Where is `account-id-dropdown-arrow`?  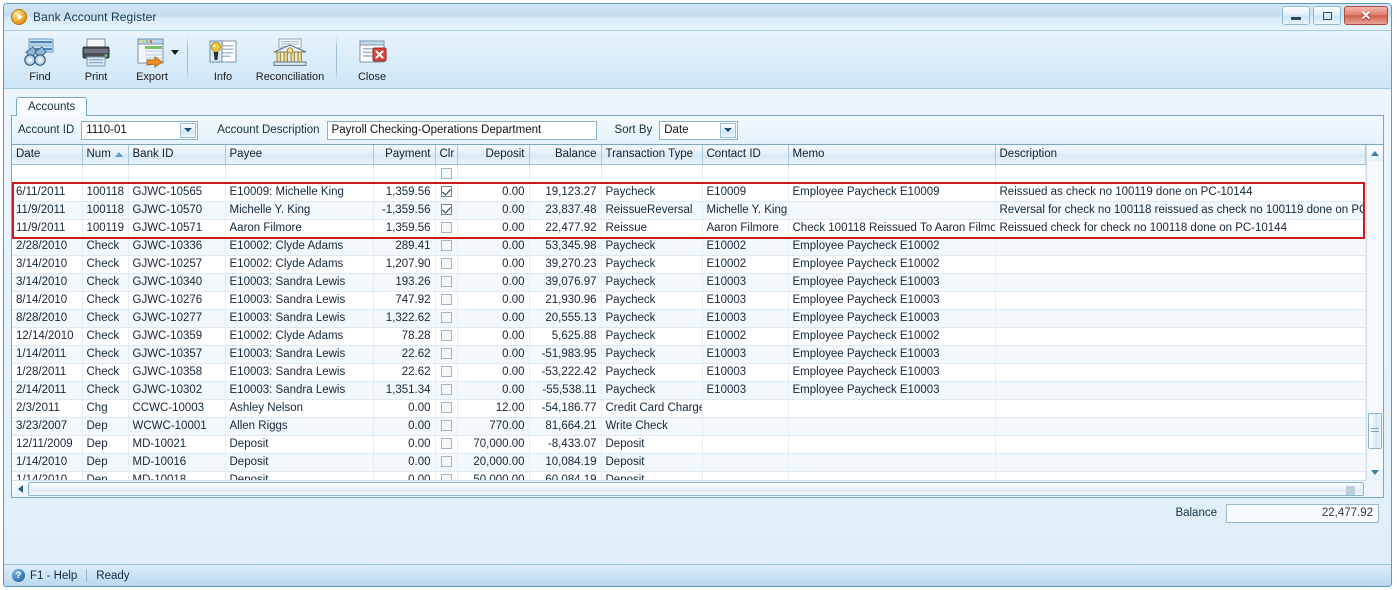 account-id-dropdown-arrow is located at coordinates (188, 130).